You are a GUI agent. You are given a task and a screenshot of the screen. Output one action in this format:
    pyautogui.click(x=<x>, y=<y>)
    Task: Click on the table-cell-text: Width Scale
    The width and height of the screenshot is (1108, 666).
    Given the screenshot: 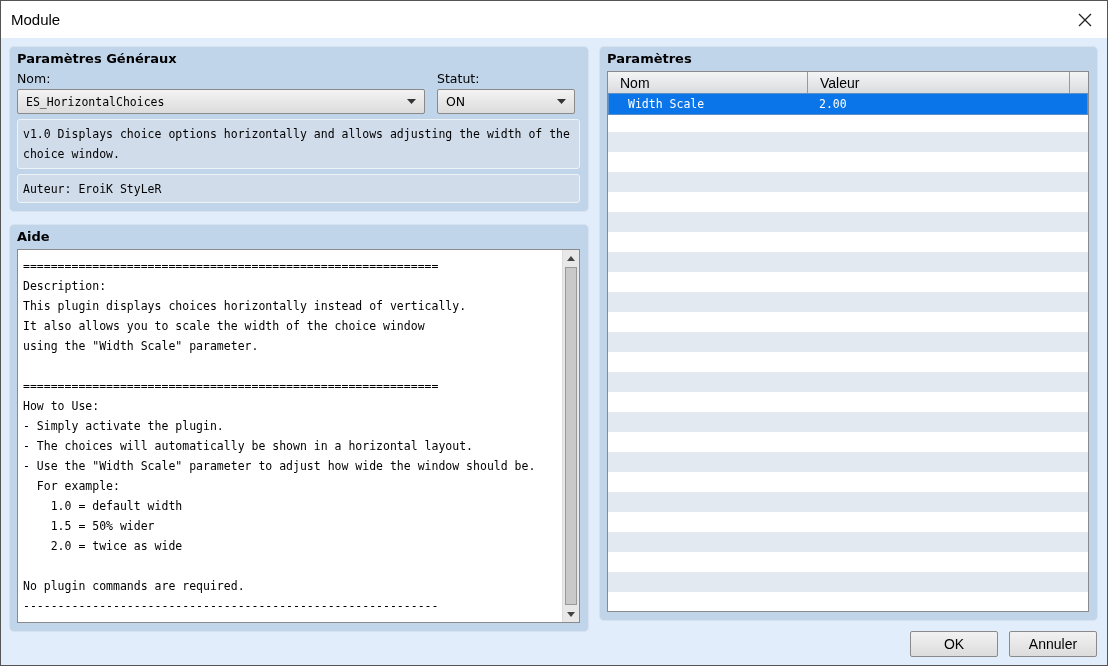 What is the action you would take?
    pyautogui.click(x=666, y=104)
    